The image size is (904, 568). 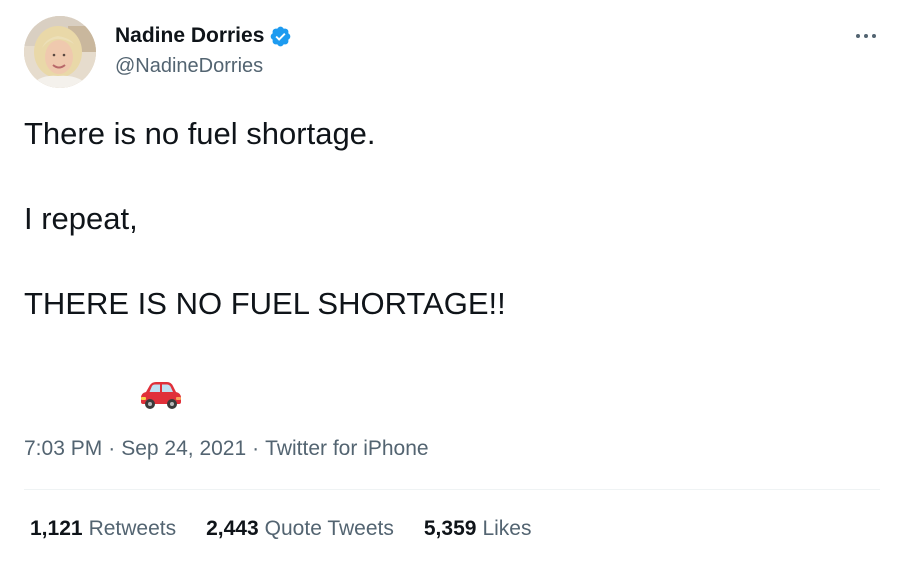 What do you see at coordinates (452, 489) in the screenshot?
I see `divider` at bounding box center [452, 489].